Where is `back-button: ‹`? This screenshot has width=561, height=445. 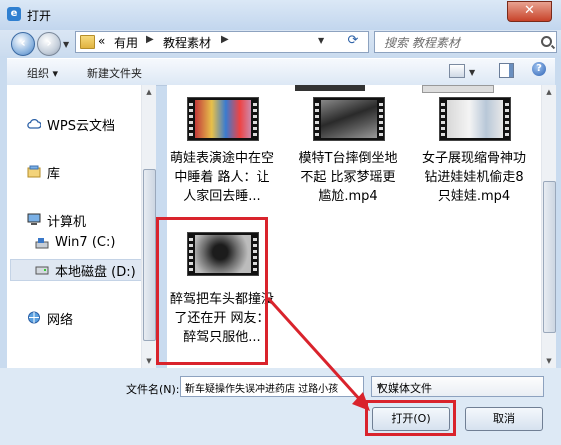
back-button: ‹ is located at coordinates (23, 44).